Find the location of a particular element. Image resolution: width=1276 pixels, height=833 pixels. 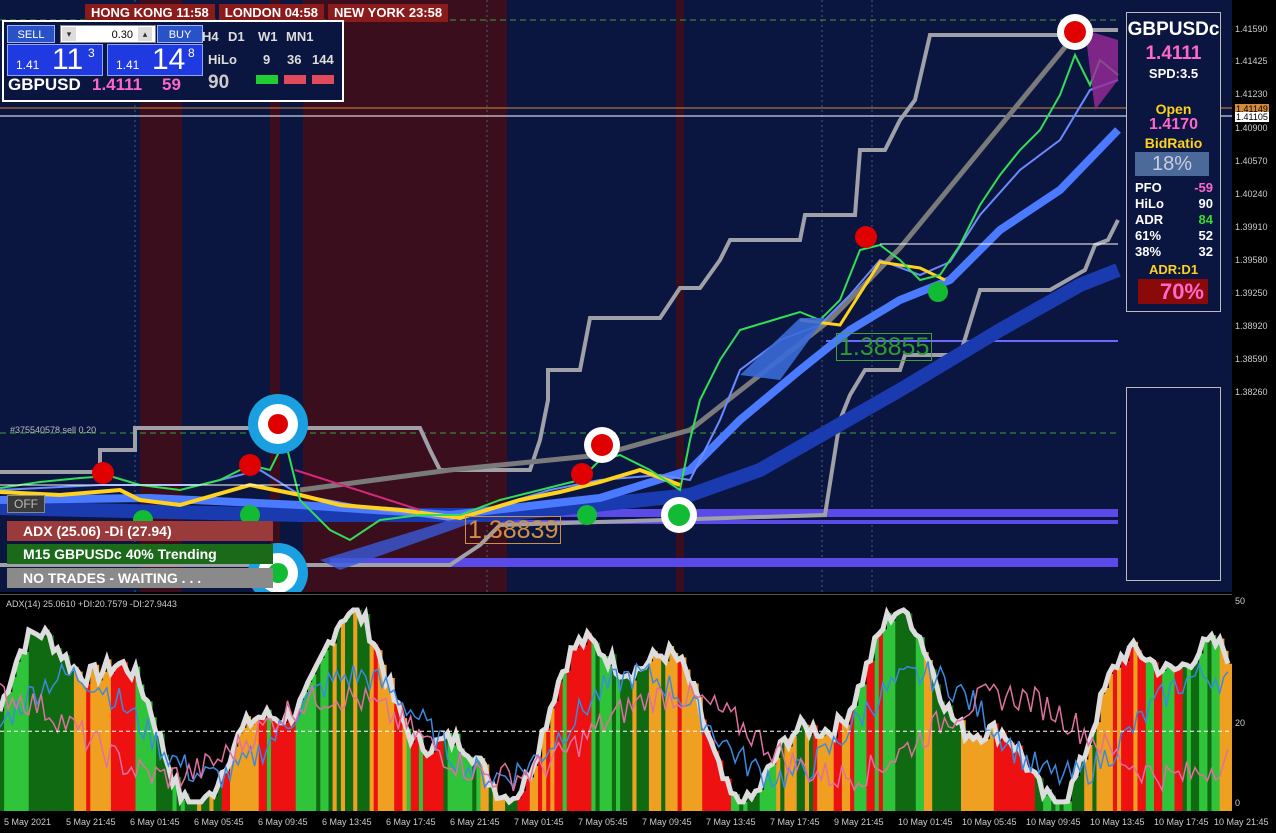

adx-level-0: 0 is located at coordinates (1238, 803).